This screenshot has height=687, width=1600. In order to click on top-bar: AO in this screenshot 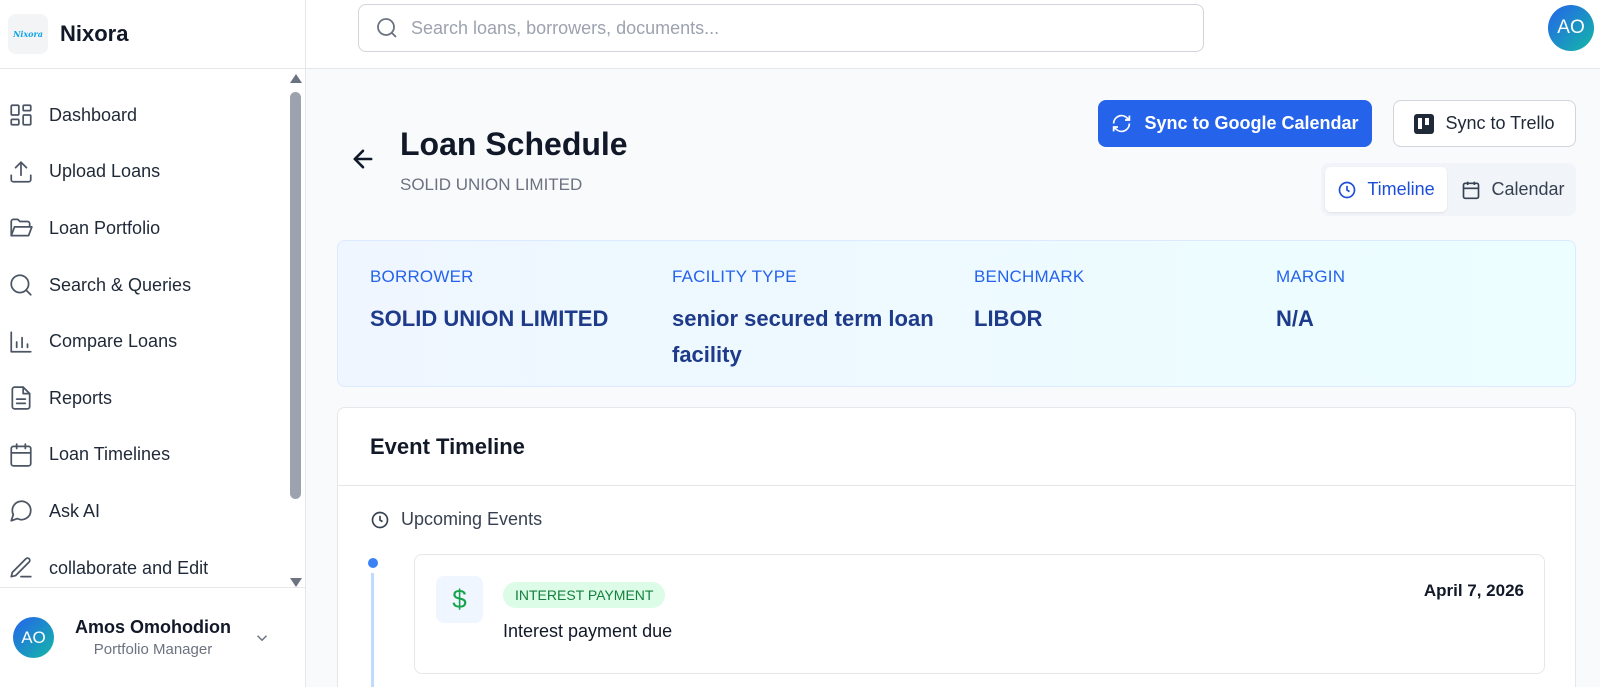, I will do `click(953, 34)`.